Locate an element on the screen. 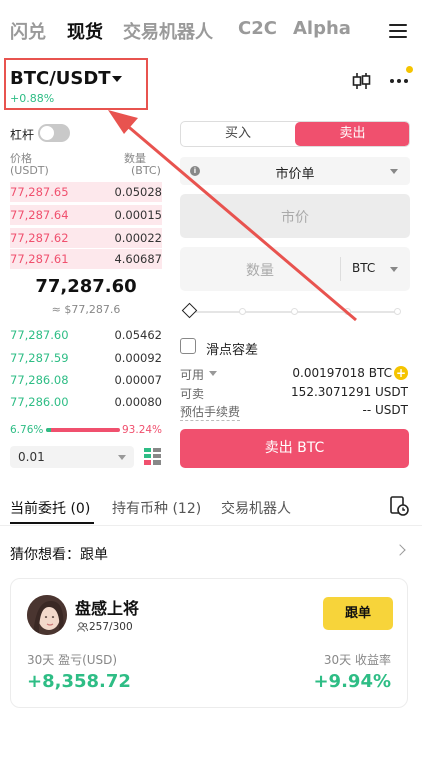  leverage-label: 杠杆 is located at coordinates (22, 135).